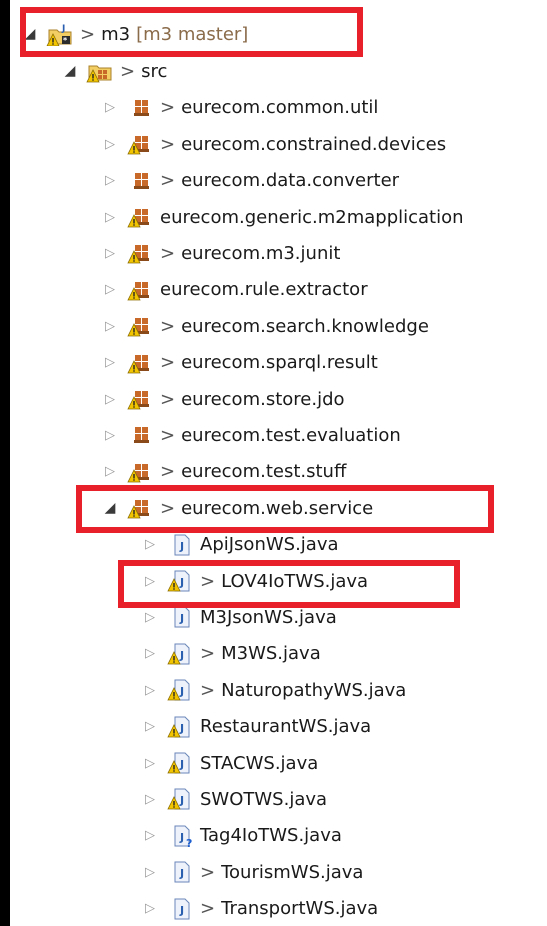  I want to click on triangle-down-icon: ◢, so click(70, 71).